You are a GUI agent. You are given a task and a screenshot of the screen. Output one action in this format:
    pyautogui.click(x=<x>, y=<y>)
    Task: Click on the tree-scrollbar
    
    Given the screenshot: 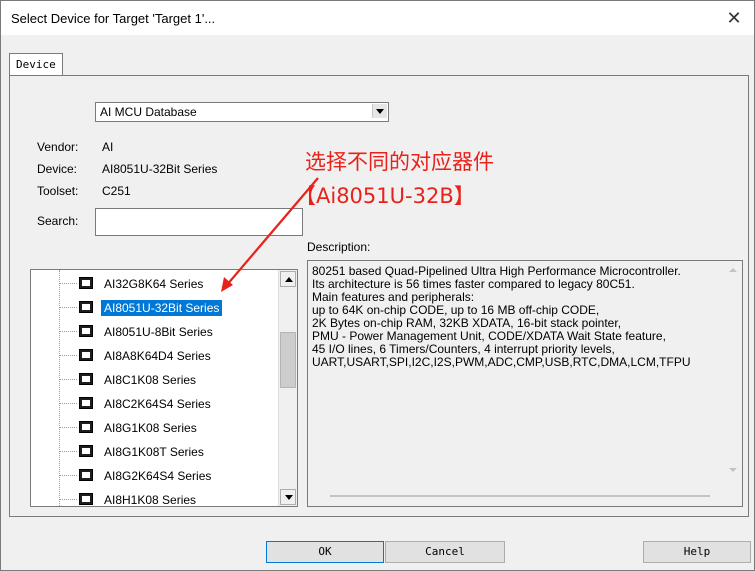 What is the action you would take?
    pyautogui.click(x=287, y=388)
    